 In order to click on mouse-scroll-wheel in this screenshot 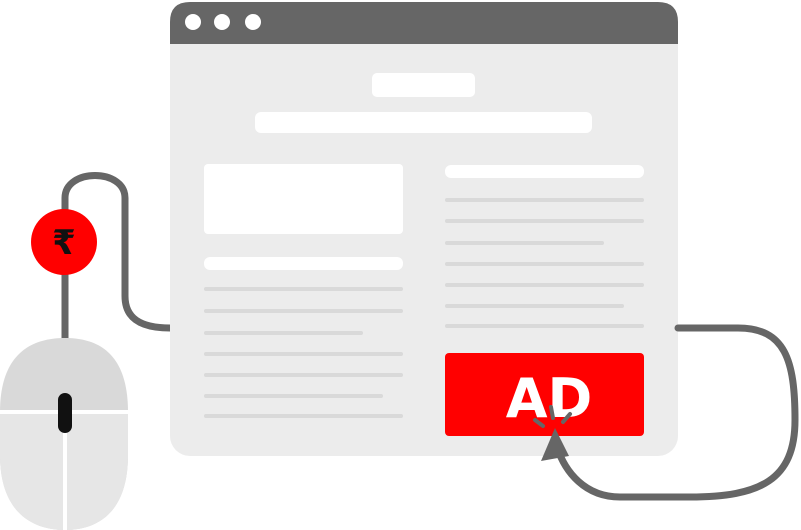, I will do `click(65, 413)`.